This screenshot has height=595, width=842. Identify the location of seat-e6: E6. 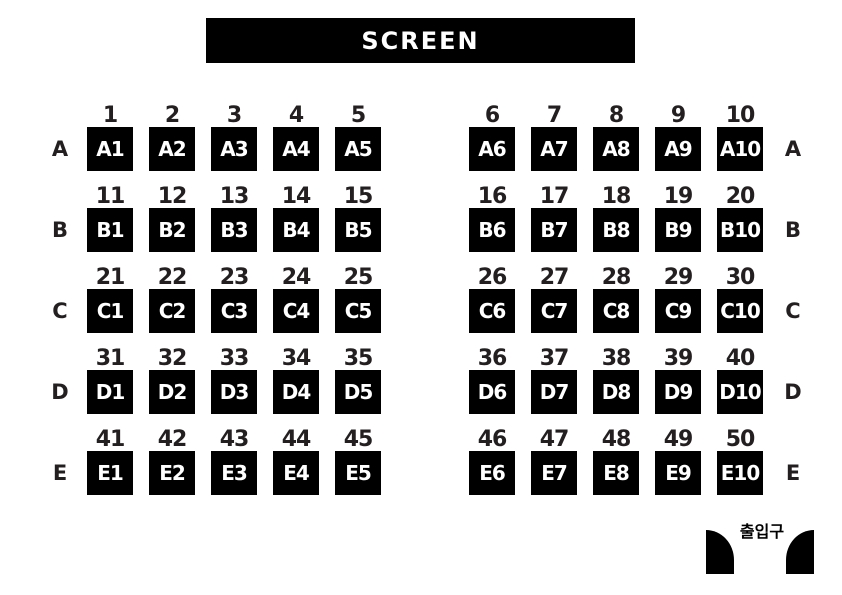
(492, 473).